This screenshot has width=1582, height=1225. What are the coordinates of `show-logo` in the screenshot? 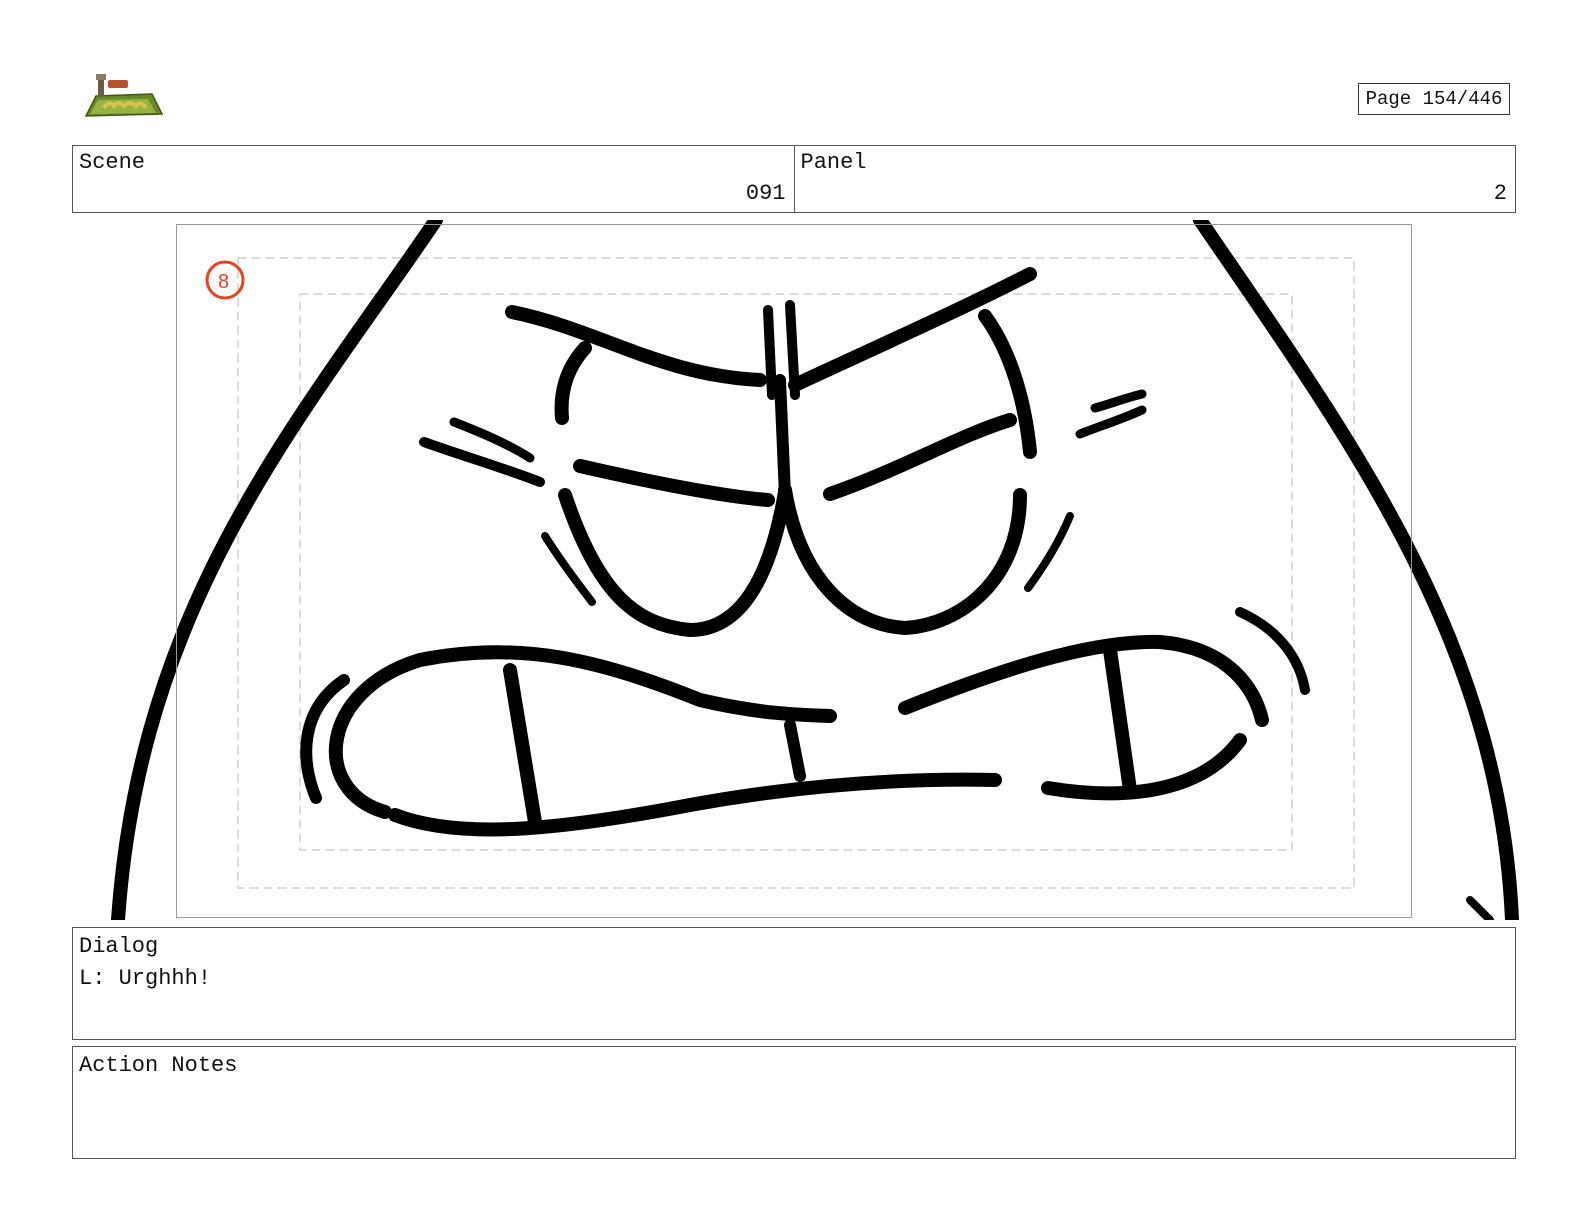 It's located at (123, 97).